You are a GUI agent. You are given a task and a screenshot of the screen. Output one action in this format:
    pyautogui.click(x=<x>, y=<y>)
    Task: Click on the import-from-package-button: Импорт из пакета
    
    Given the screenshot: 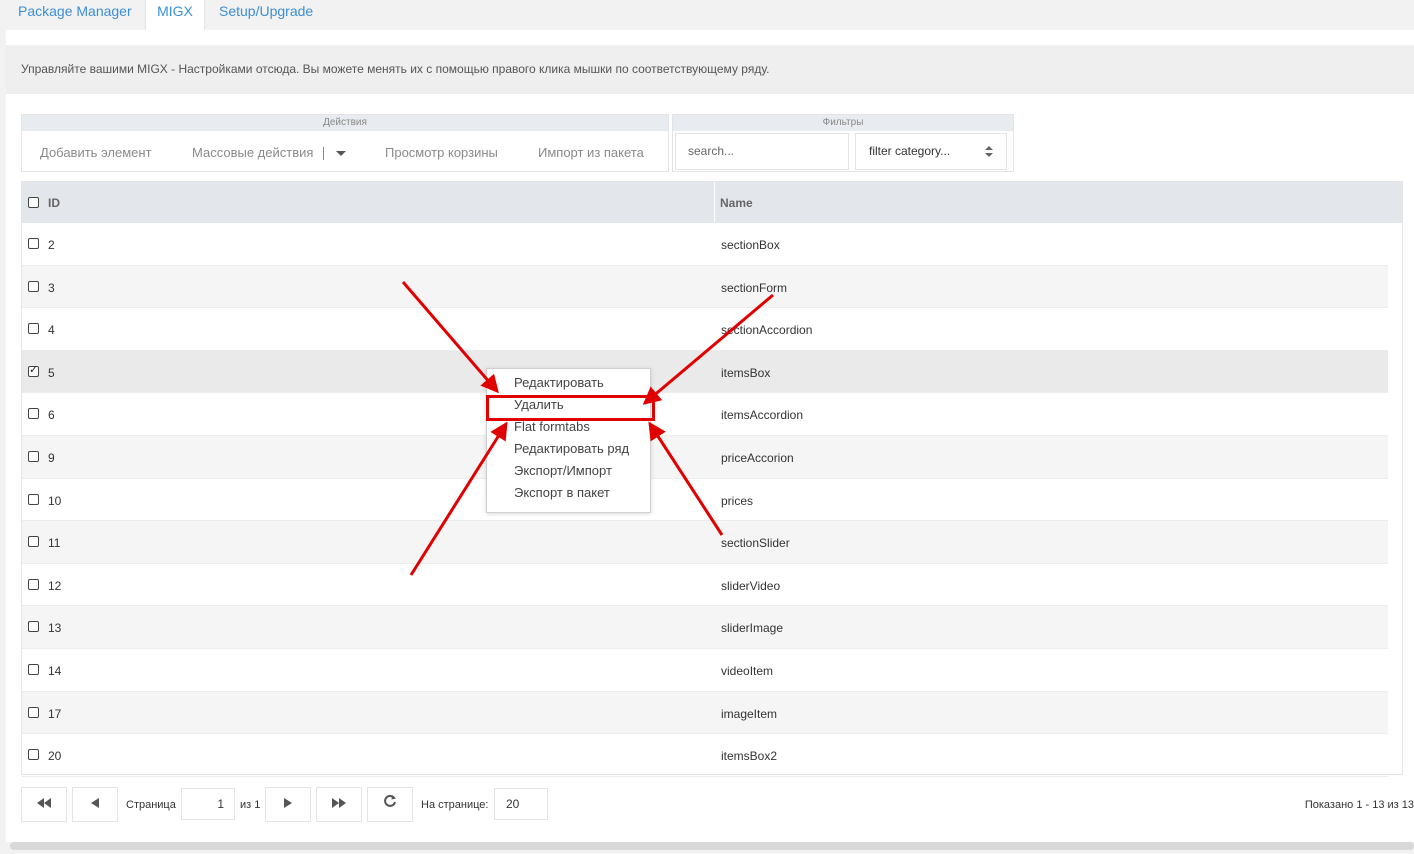 What is the action you would take?
    pyautogui.click(x=591, y=152)
    